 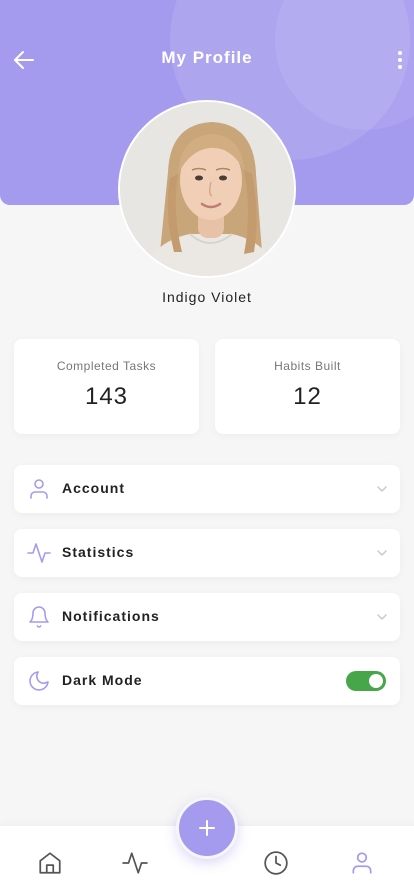 I want to click on stat-value: 143, so click(x=106, y=396).